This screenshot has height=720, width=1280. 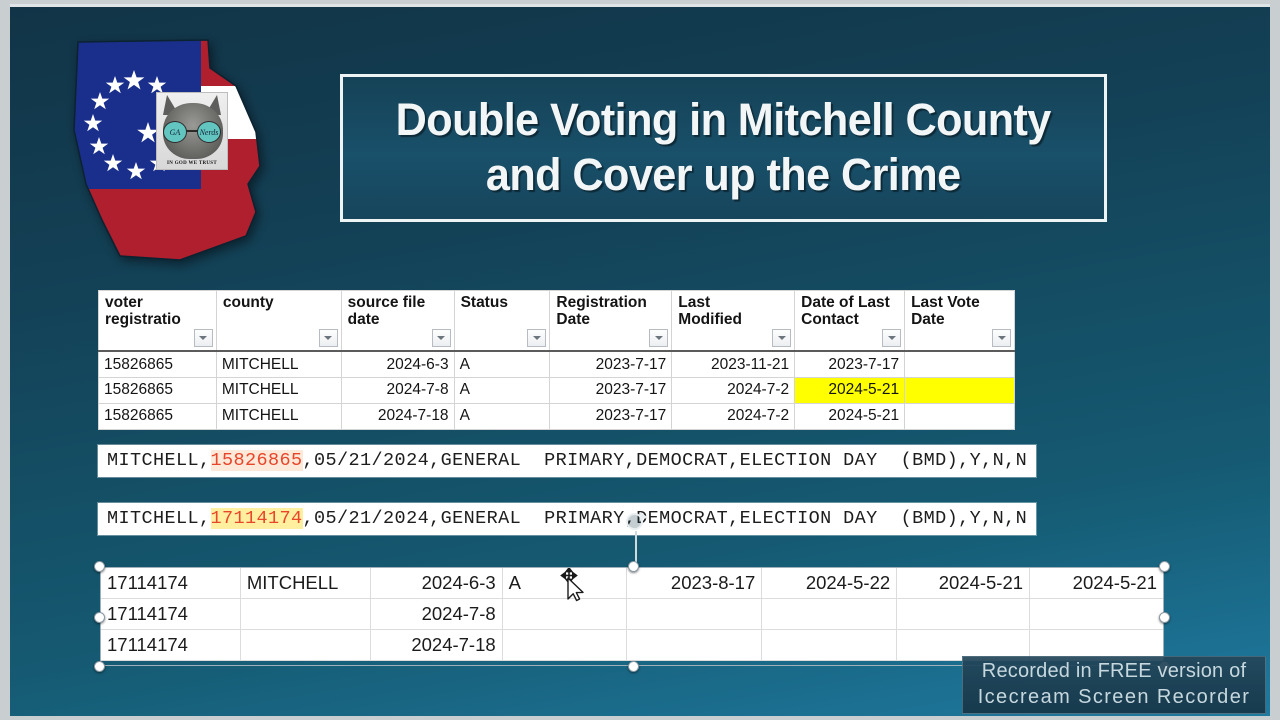 I want to click on move-cursor, so click(x=572, y=585).